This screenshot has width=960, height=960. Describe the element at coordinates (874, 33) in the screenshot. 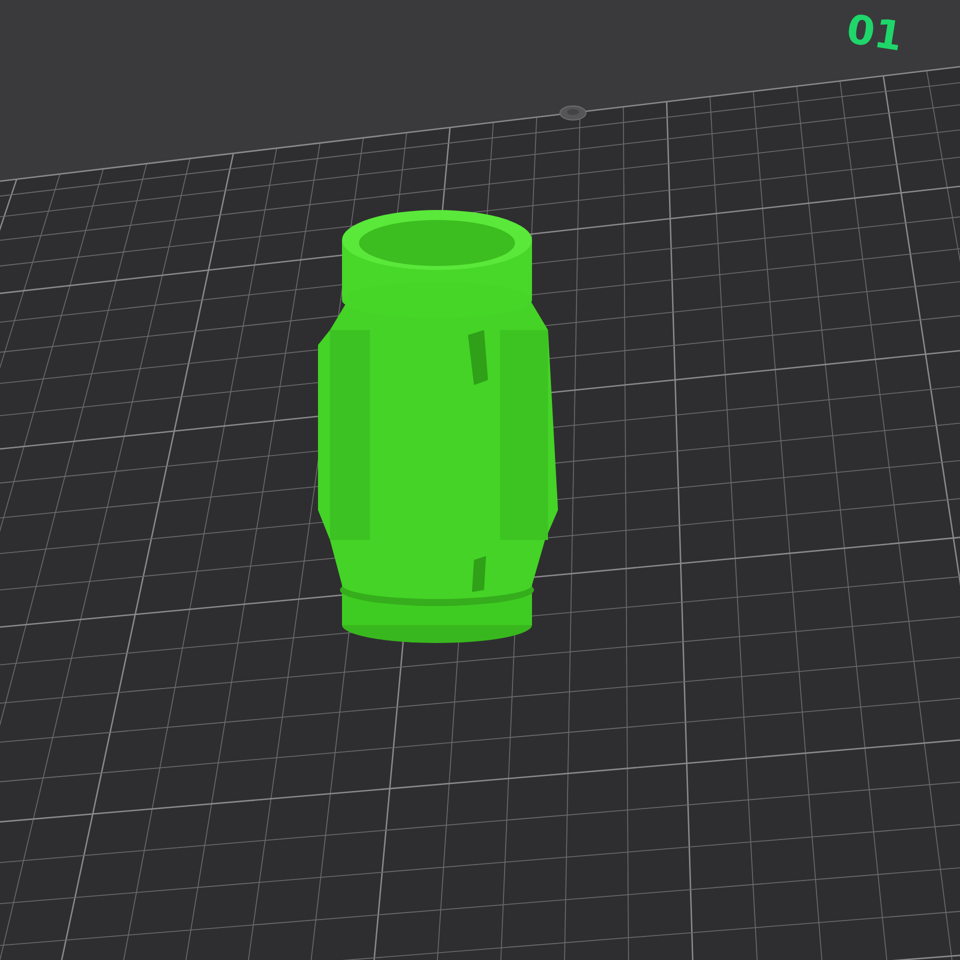

I see `plate-number: 01` at that location.